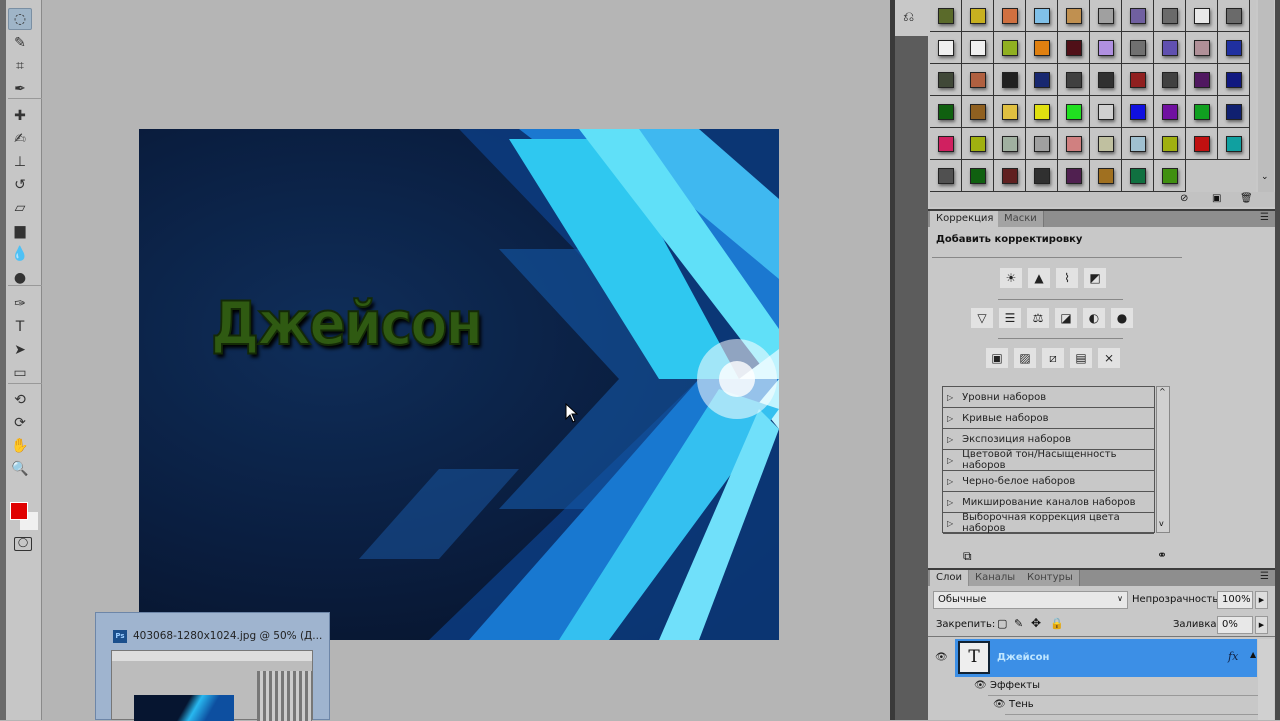 This screenshot has height=721, width=1280. What do you see at coordinates (1048, 397) in the screenshot?
I see `preset-list-item: ▷ Уровни наборов` at bounding box center [1048, 397].